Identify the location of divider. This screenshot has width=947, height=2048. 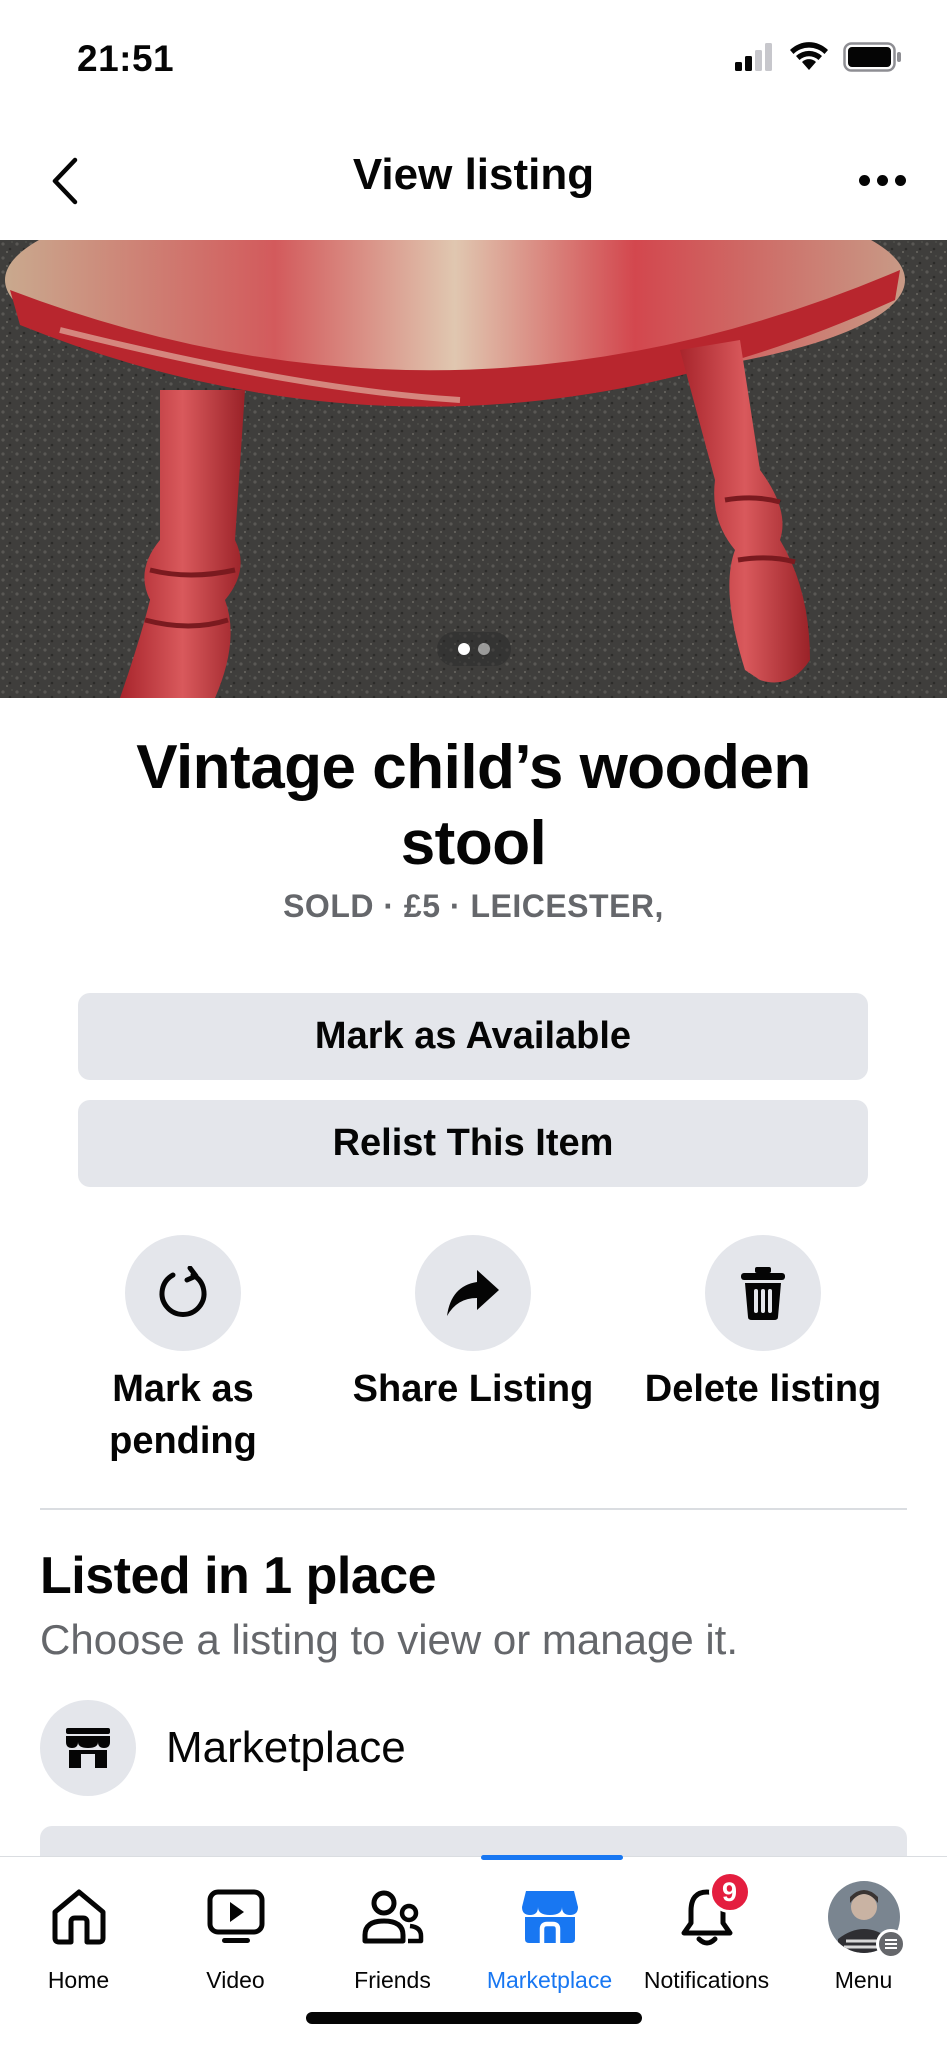
(473, 1509).